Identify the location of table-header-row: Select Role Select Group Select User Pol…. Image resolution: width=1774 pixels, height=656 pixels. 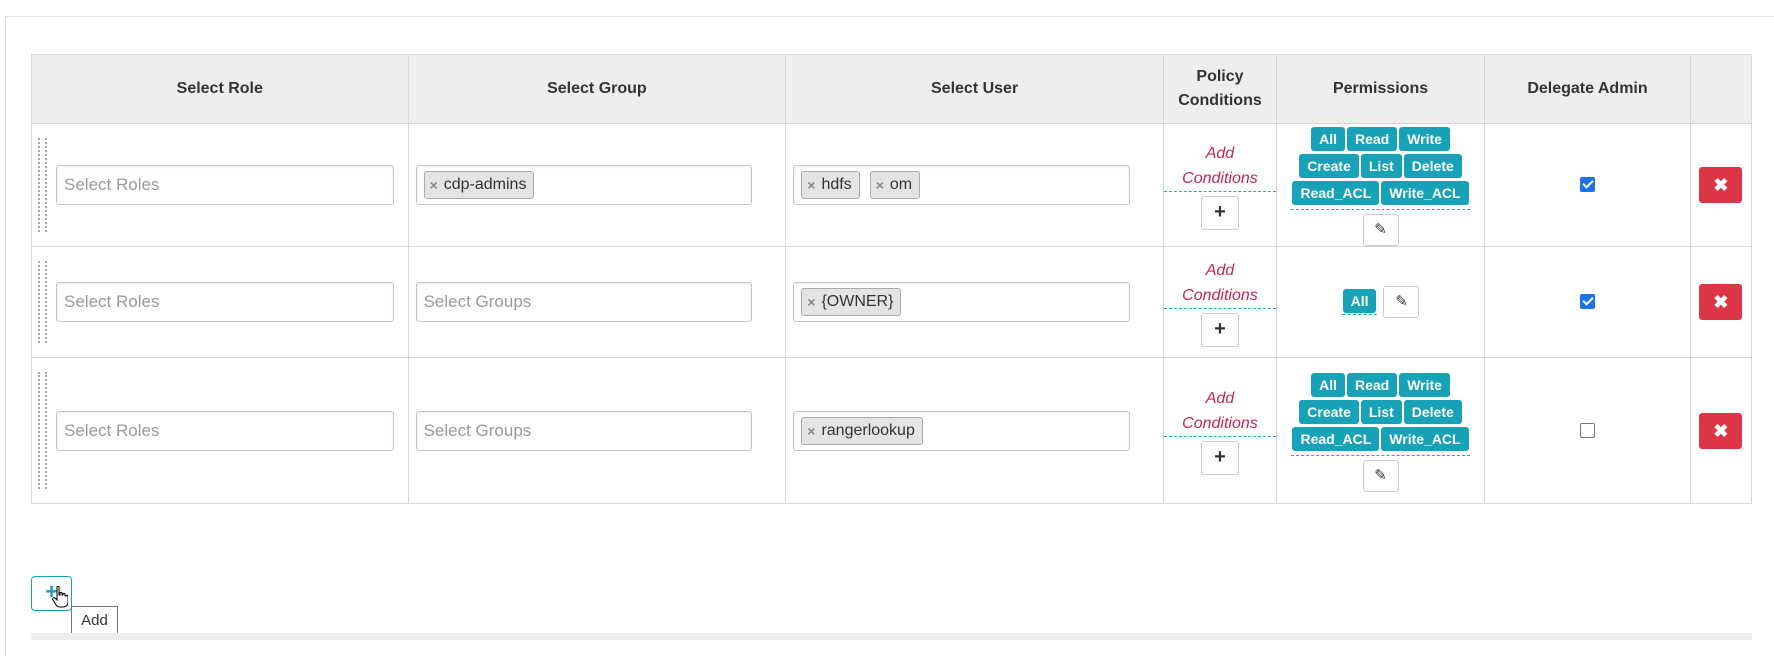
(892, 89).